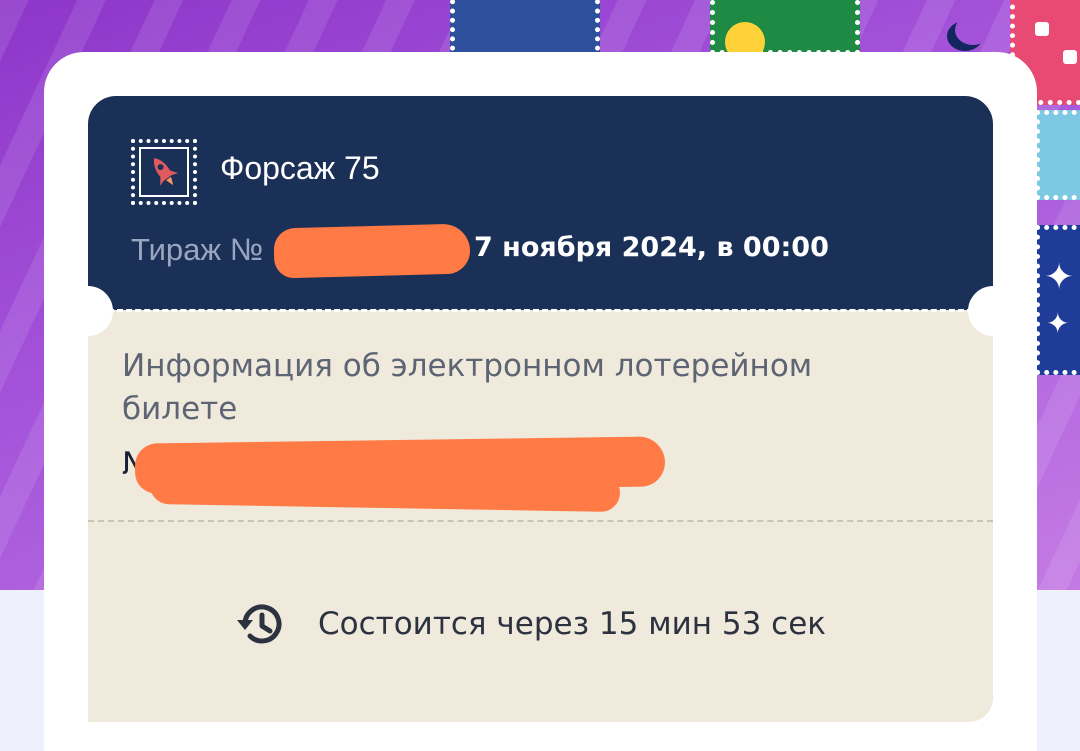  What do you see at coordinates (372, 251) in the screenshot?
I see `redaction-mark` at bounding box center [372, 251].